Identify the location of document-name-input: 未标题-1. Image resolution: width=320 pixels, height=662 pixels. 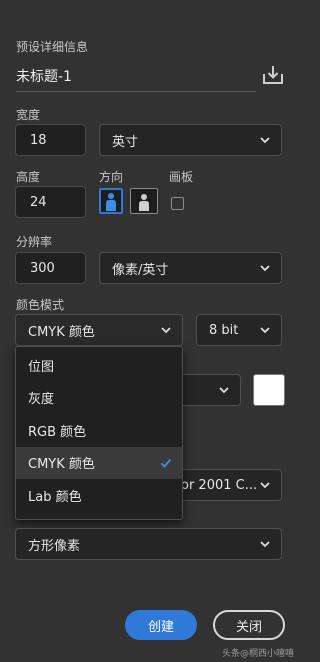
(44, 76).